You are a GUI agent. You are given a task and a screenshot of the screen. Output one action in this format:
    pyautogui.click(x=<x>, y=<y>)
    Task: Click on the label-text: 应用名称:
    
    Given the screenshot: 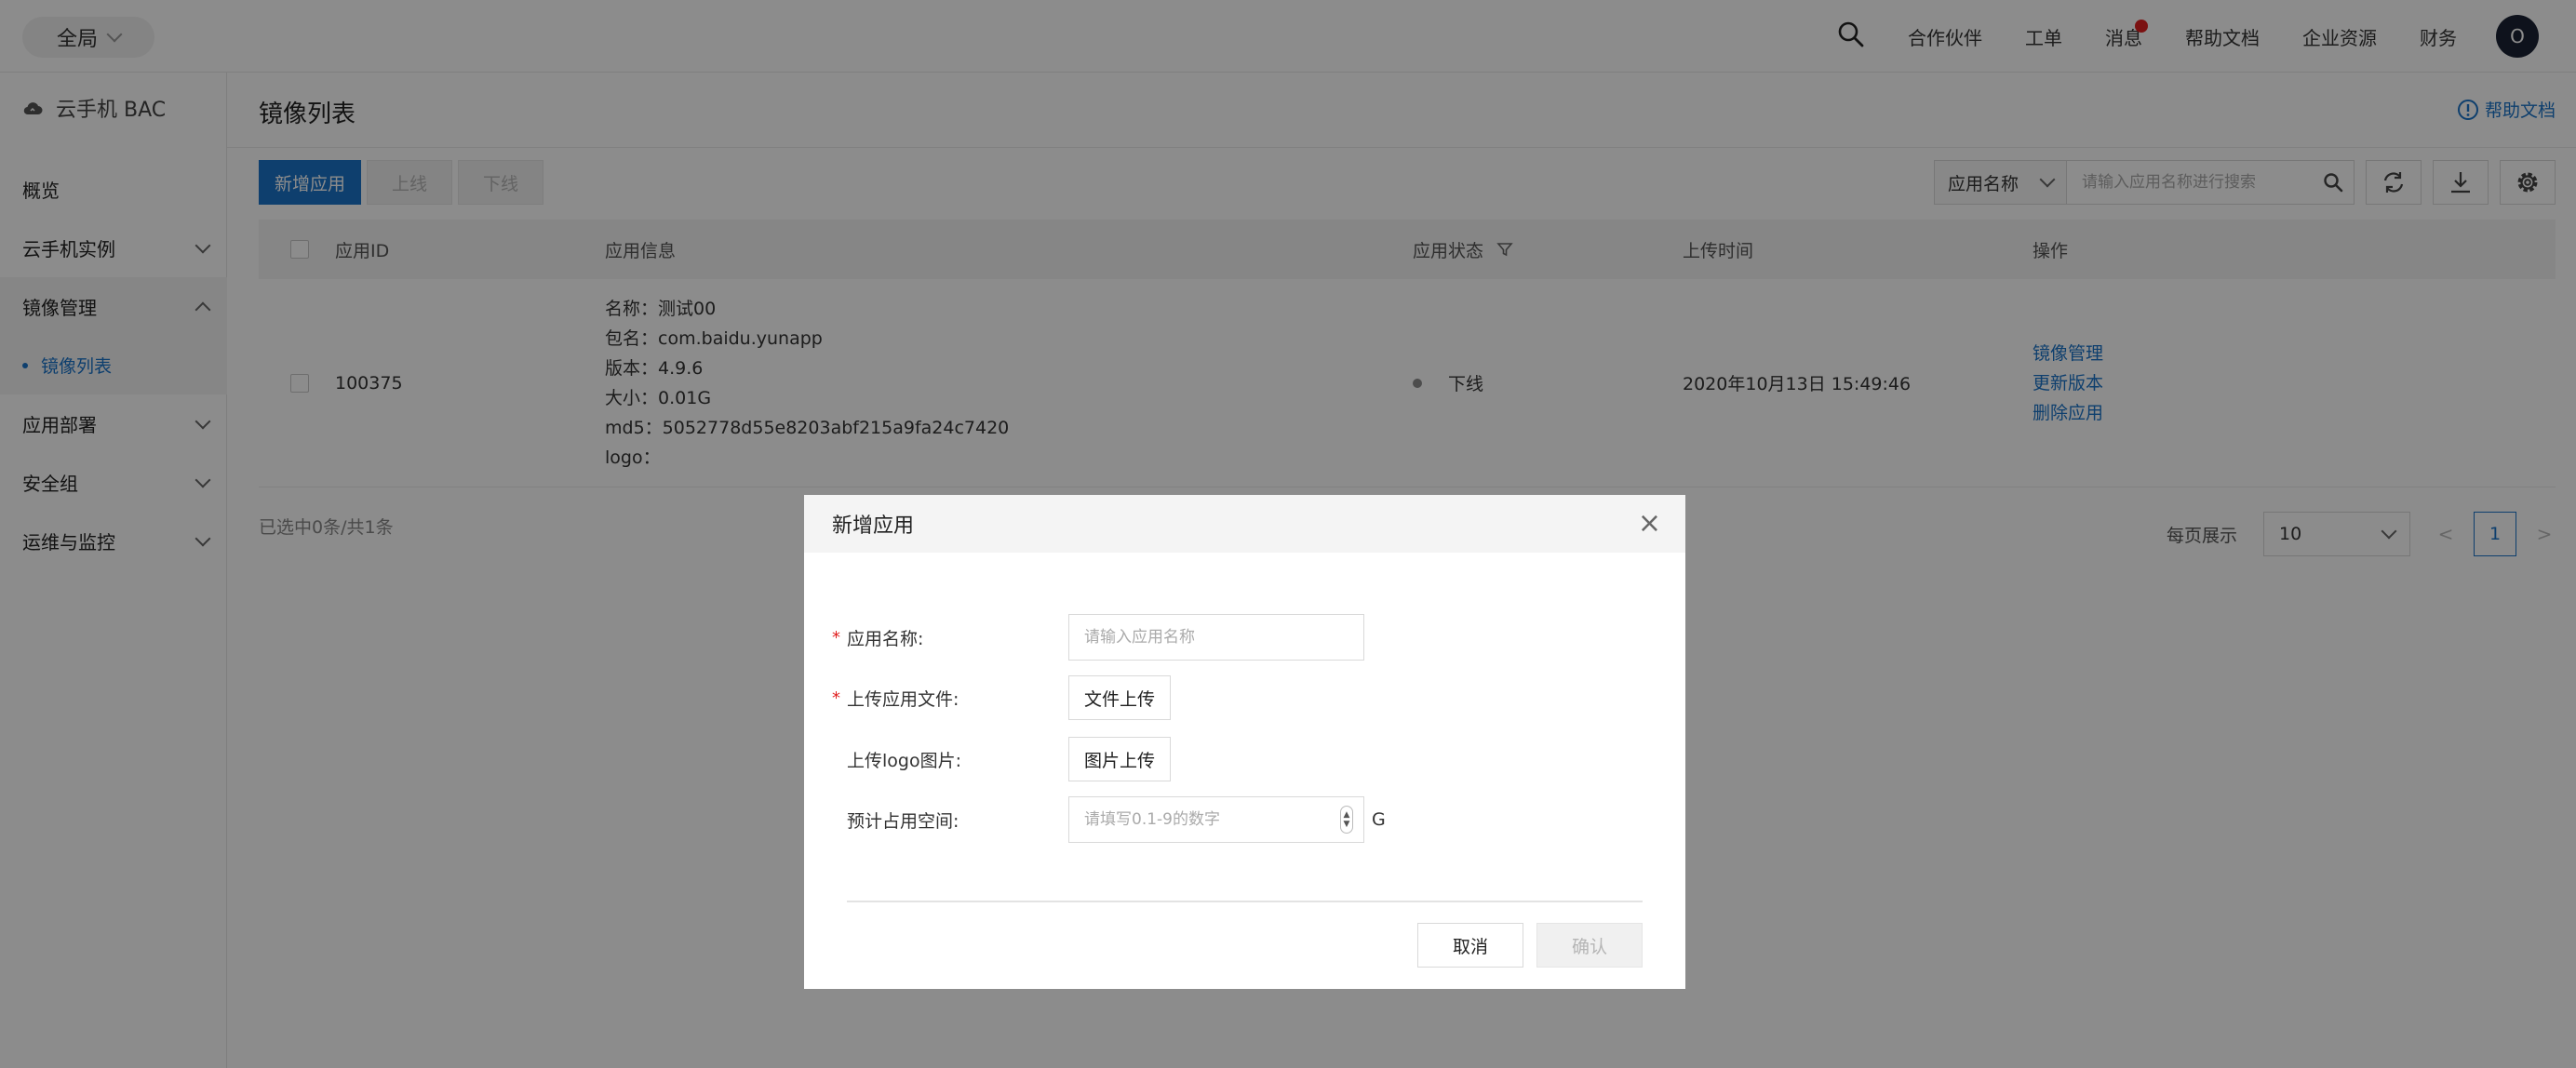 What is the action you would take?
    pyautogui.click(x=885, y=638)
    